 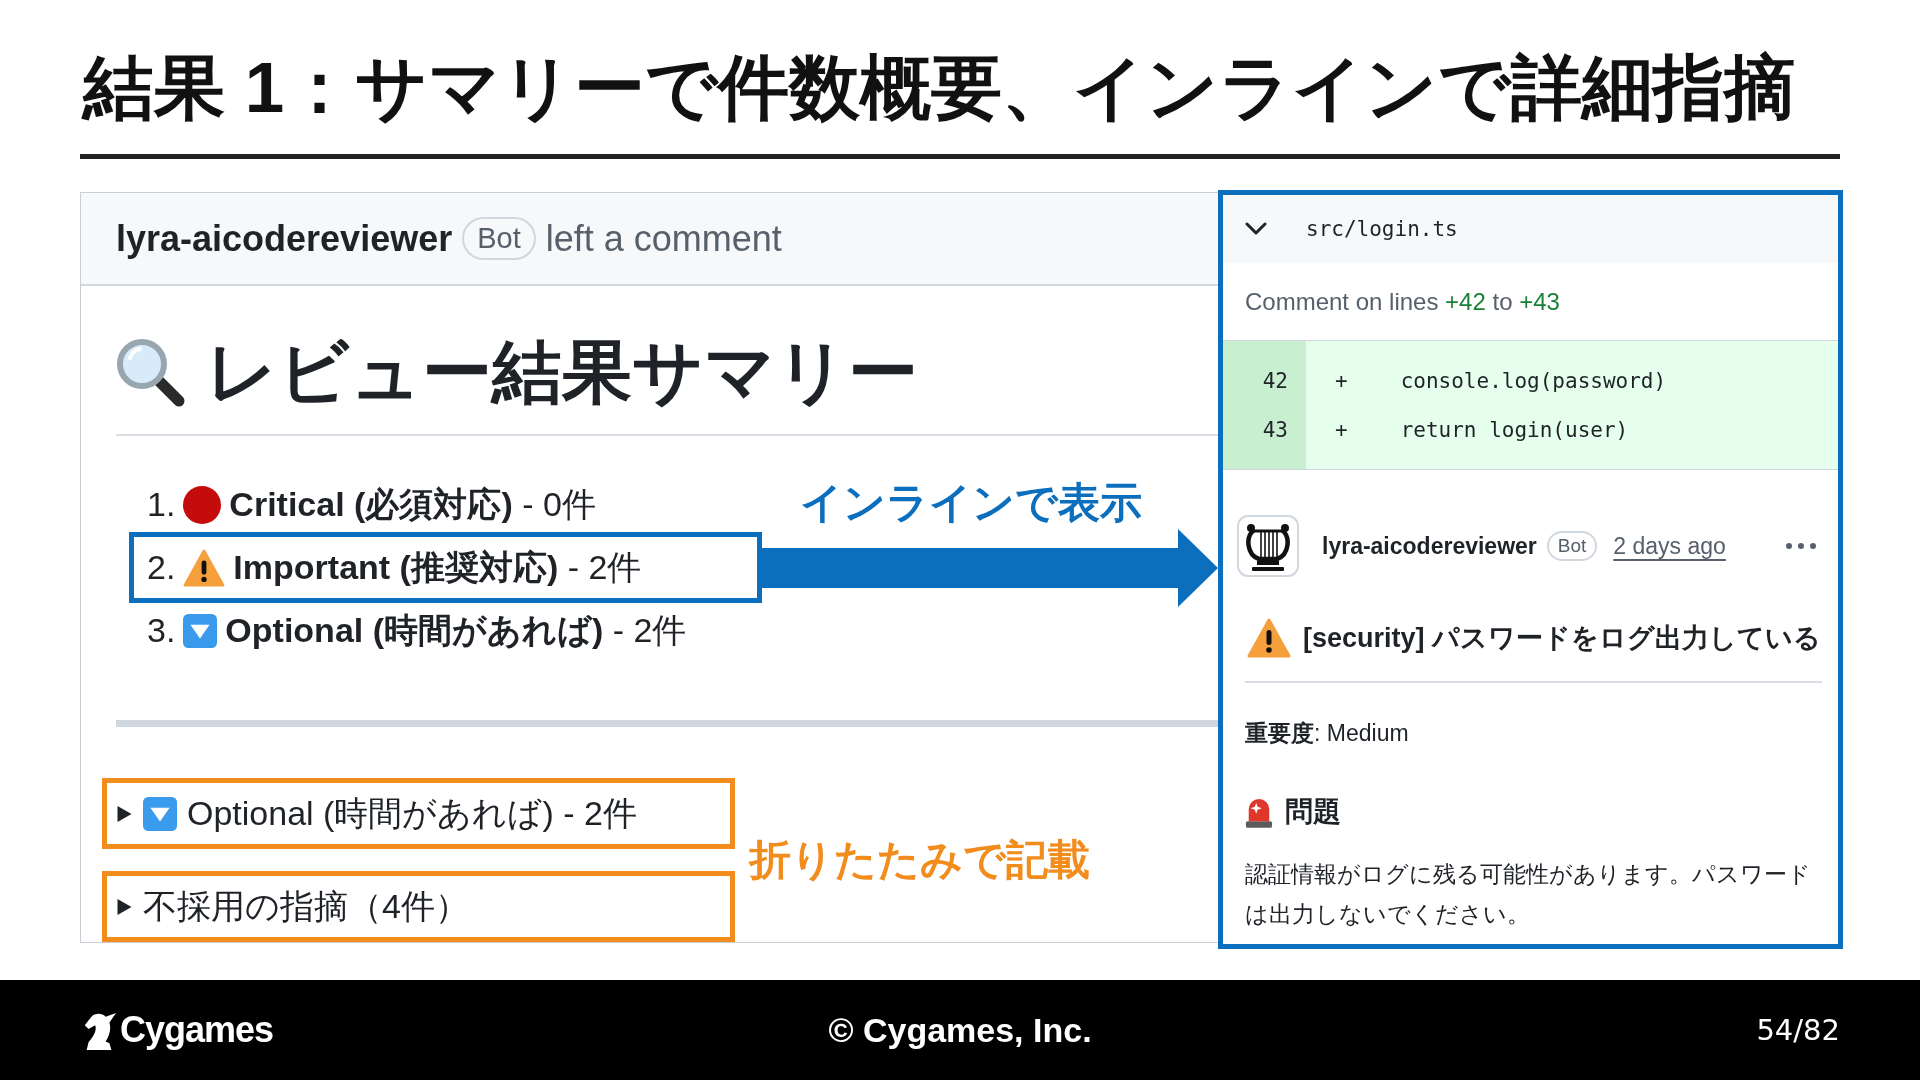 I want to click on comment-action-text: left a comment, so click(x=663, y=238).